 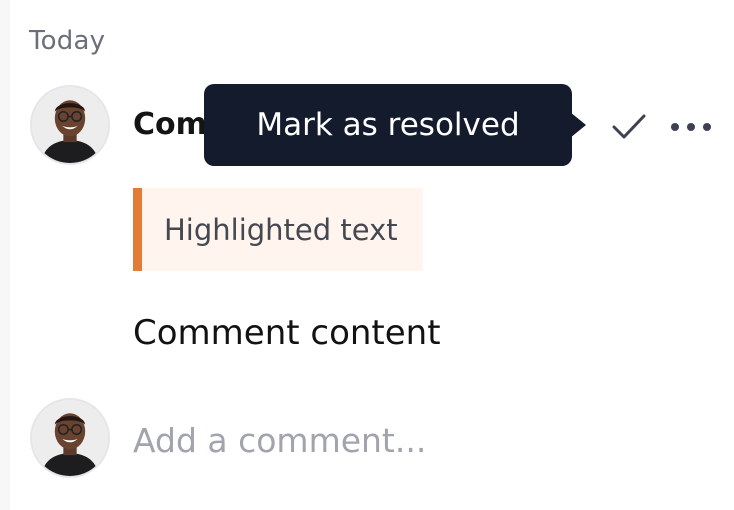 I want to click on add-comment-input, so click(x=413, y=440).